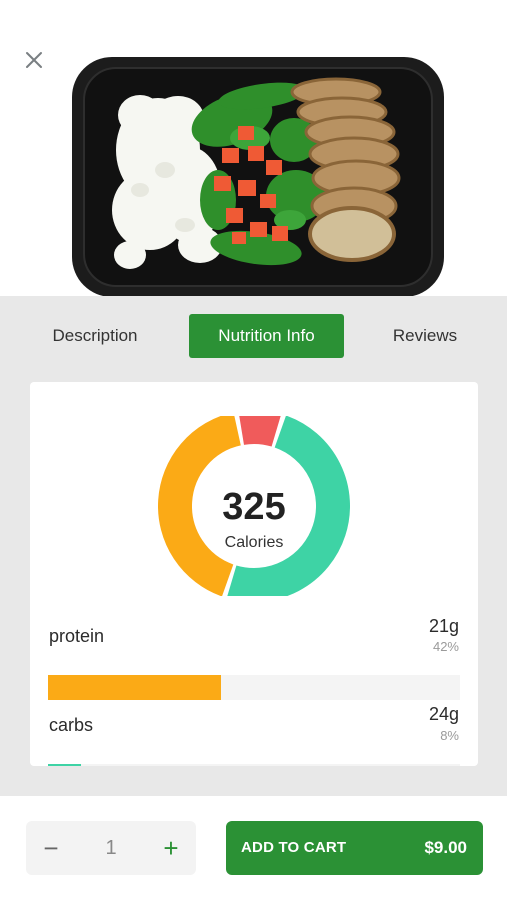 The width and height of the screenshot is (507, 900). What do you see at coordinates (449, 735) in the screenshot?
I see `nutrient-carbs-percent: 8%` at bounding box center [449, 735].